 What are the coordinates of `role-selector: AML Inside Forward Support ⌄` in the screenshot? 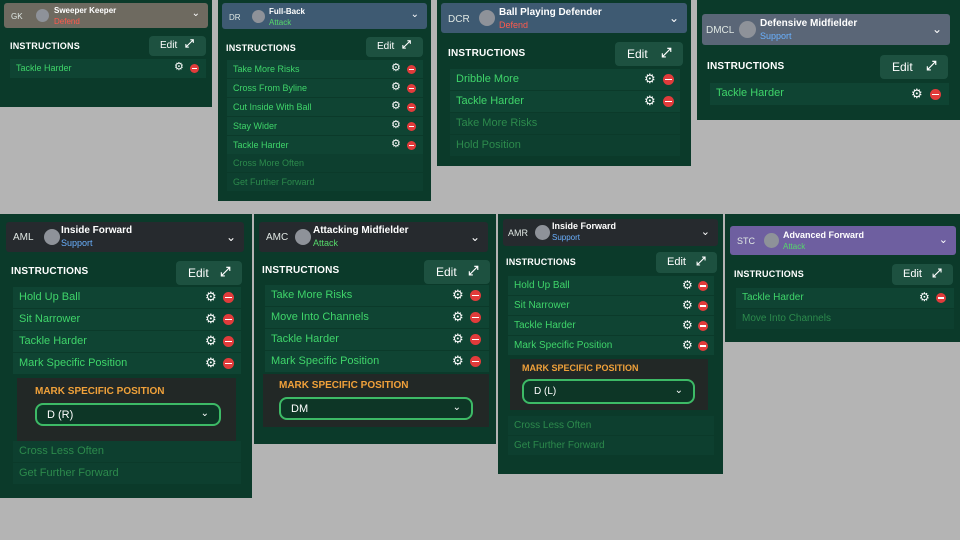 It's located at (125, 237).